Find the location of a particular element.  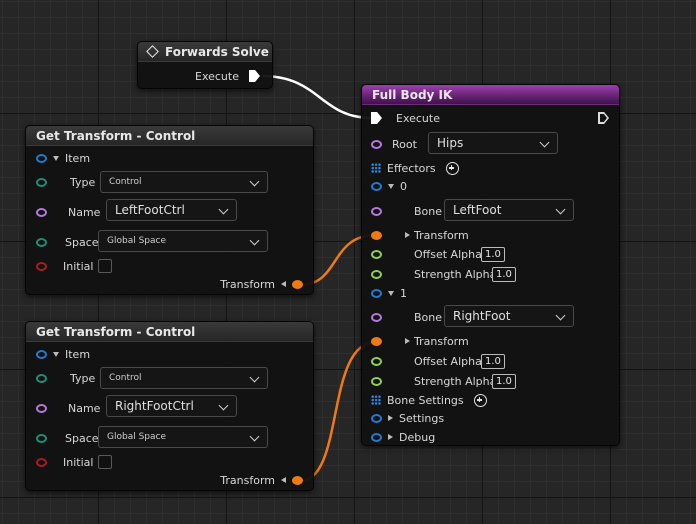

bone-value: RightFoot is located at coordinates (482, 316).